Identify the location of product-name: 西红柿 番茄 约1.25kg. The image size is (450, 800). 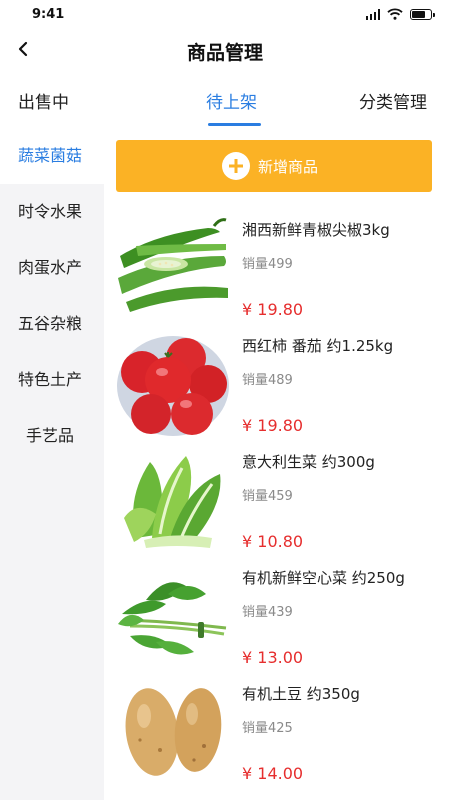
(318, 346).